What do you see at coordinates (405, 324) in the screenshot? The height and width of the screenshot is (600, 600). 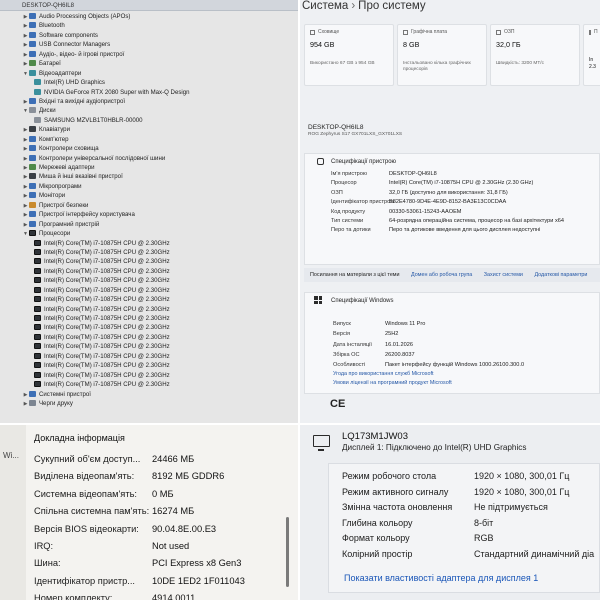 I see `spec-value: Windows 11 Pro` at bounding box center [405, 324].